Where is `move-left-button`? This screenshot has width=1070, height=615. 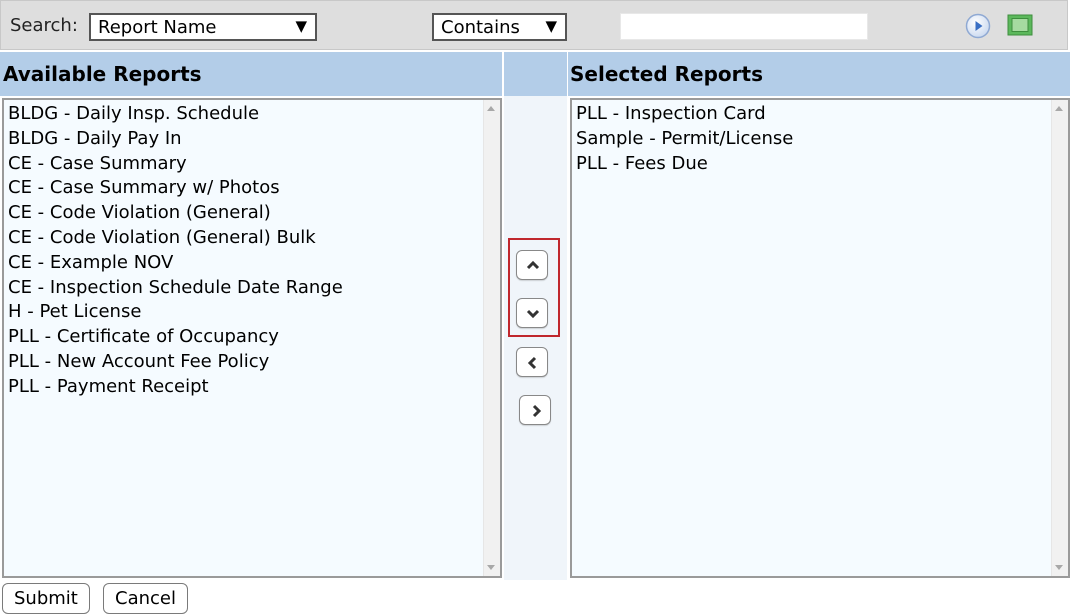 move-left-button is located at coordinates (532, 362).